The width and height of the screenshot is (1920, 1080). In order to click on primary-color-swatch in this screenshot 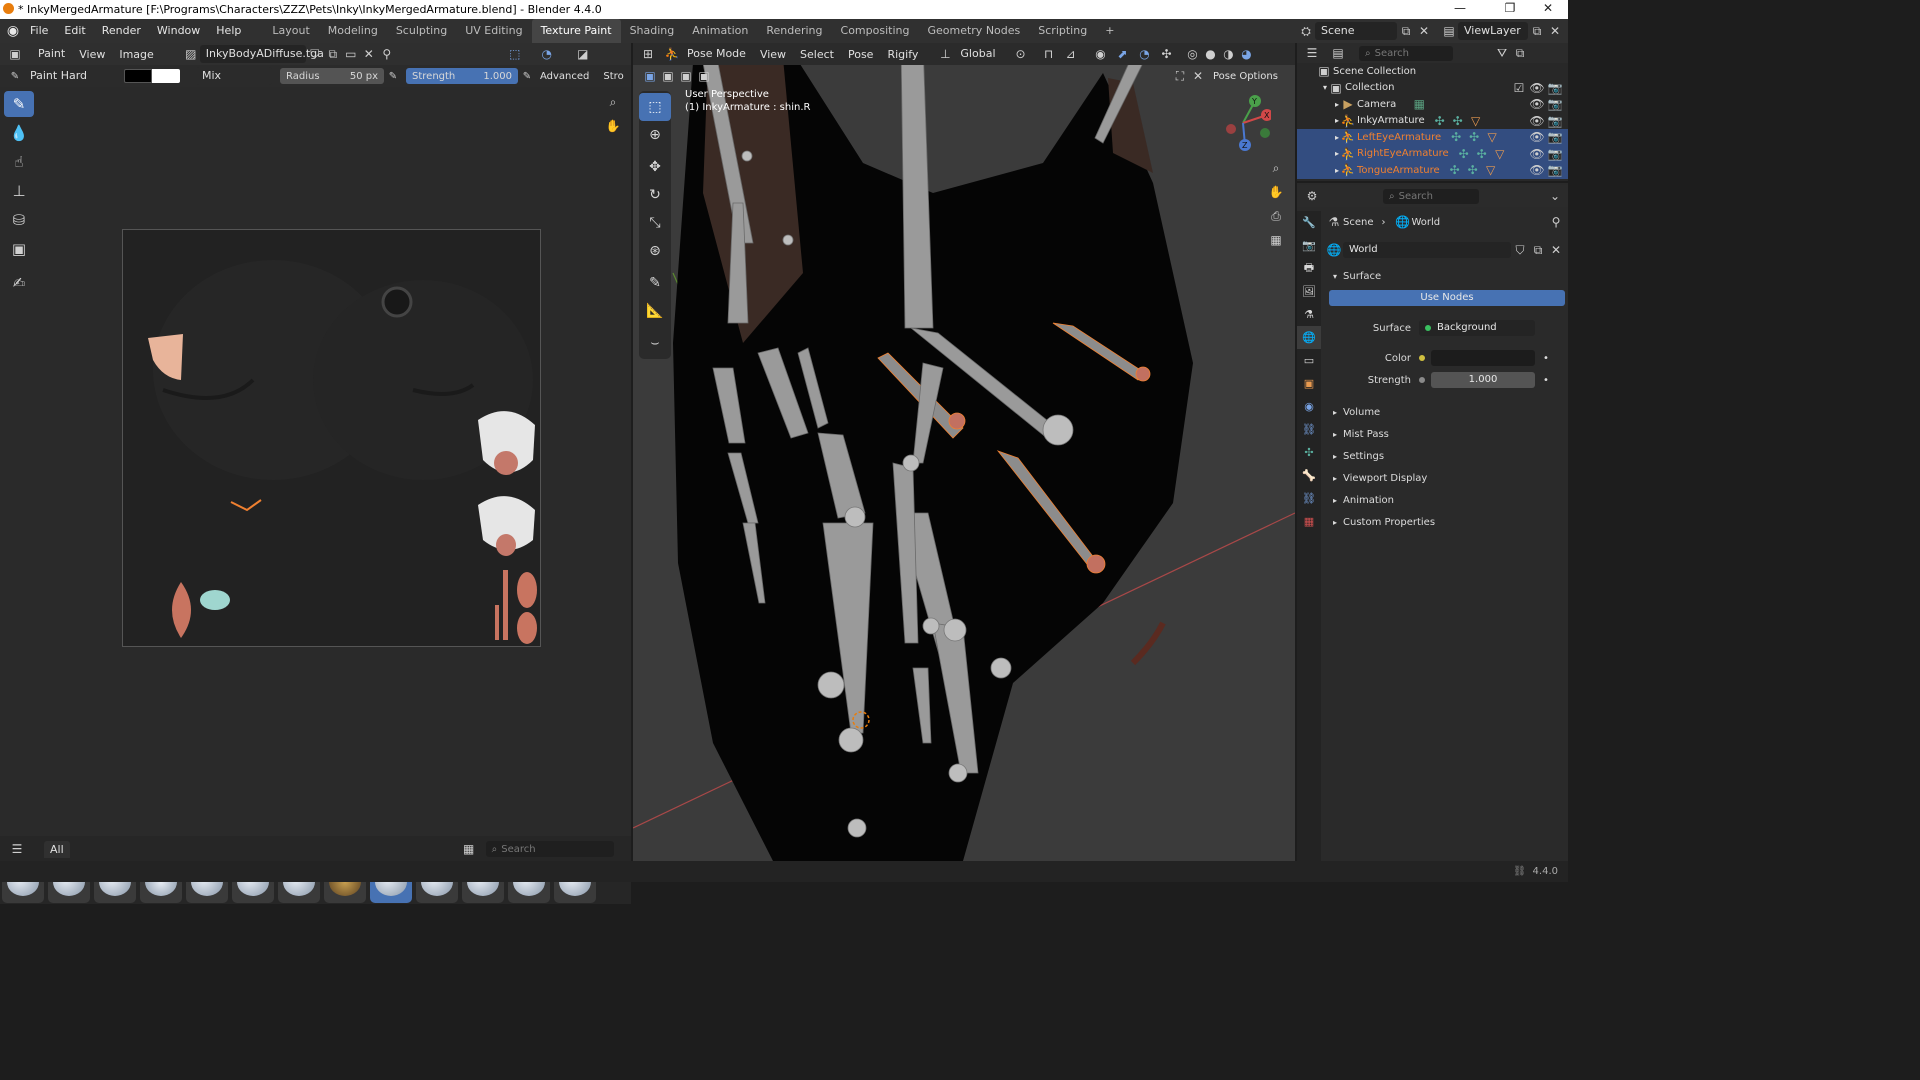, I will do `click(138, 76)`.